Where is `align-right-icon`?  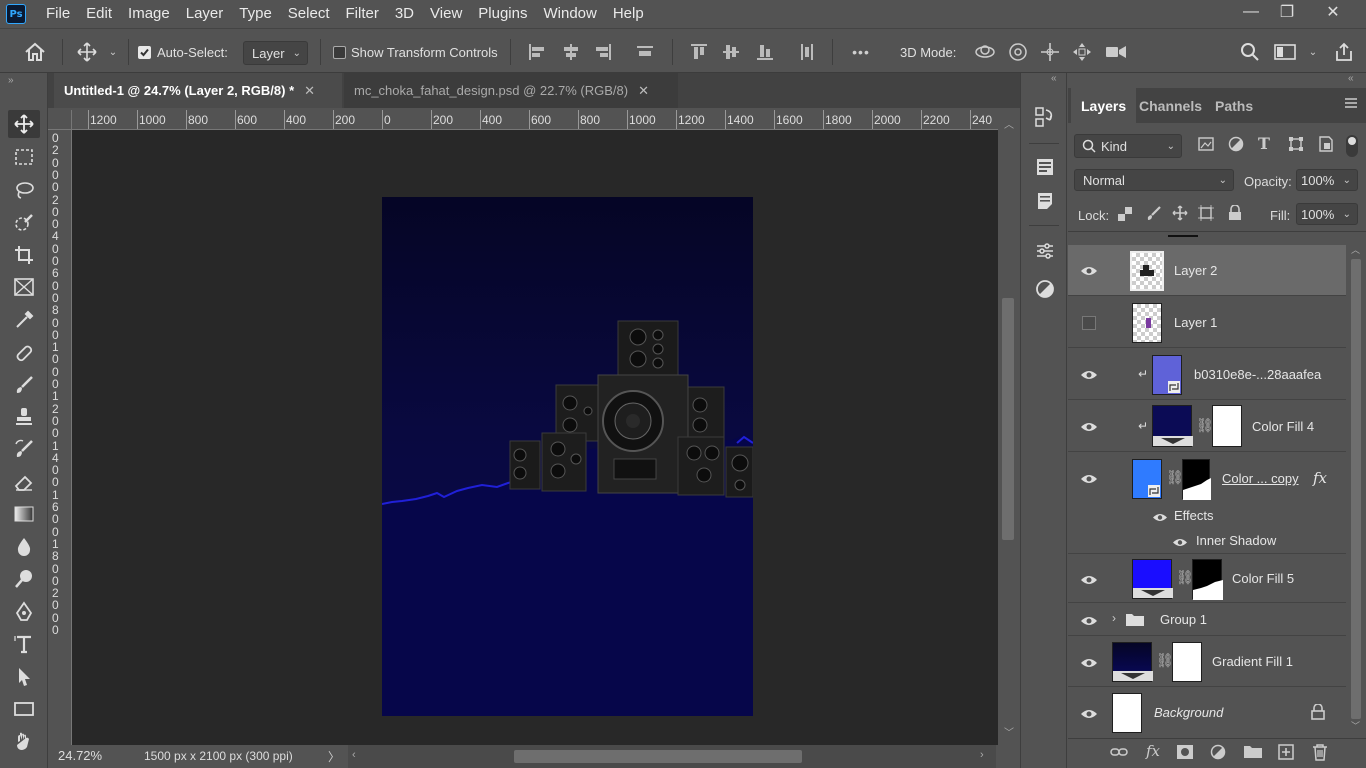 align-right-icon is located at coordinates (603, 52).